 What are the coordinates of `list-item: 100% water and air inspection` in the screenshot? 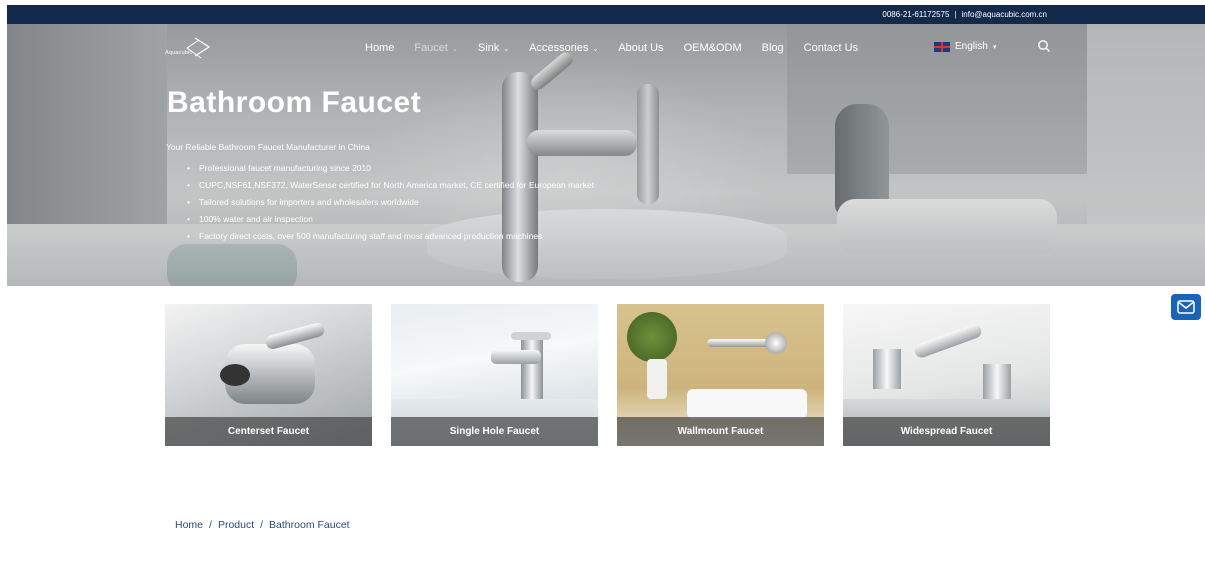 It's located at (390, 219).